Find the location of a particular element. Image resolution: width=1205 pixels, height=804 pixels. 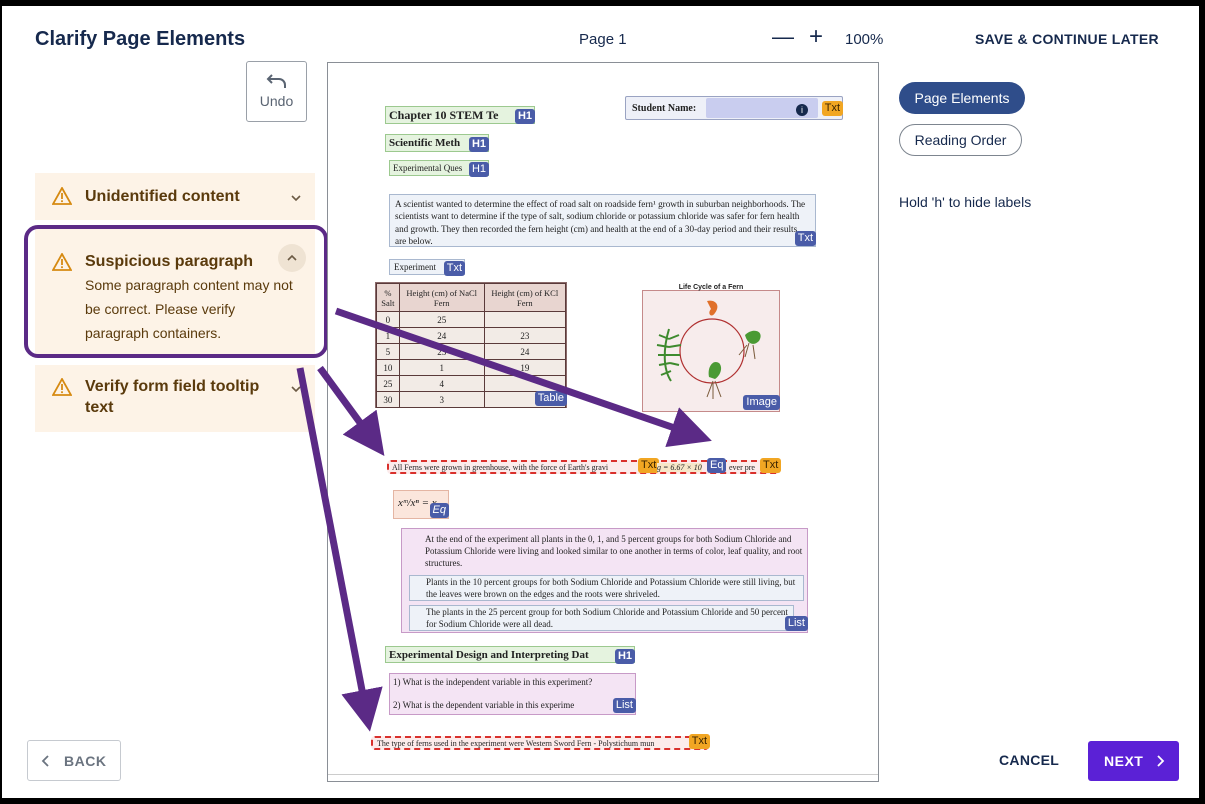

heading-block: Scientific Meth H1 is located at coordinates (437, 143).